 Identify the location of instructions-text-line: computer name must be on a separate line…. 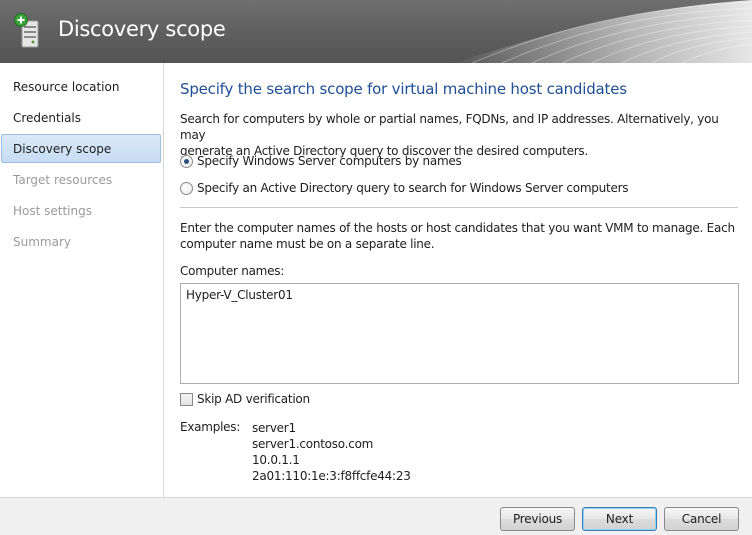
(307, 244).